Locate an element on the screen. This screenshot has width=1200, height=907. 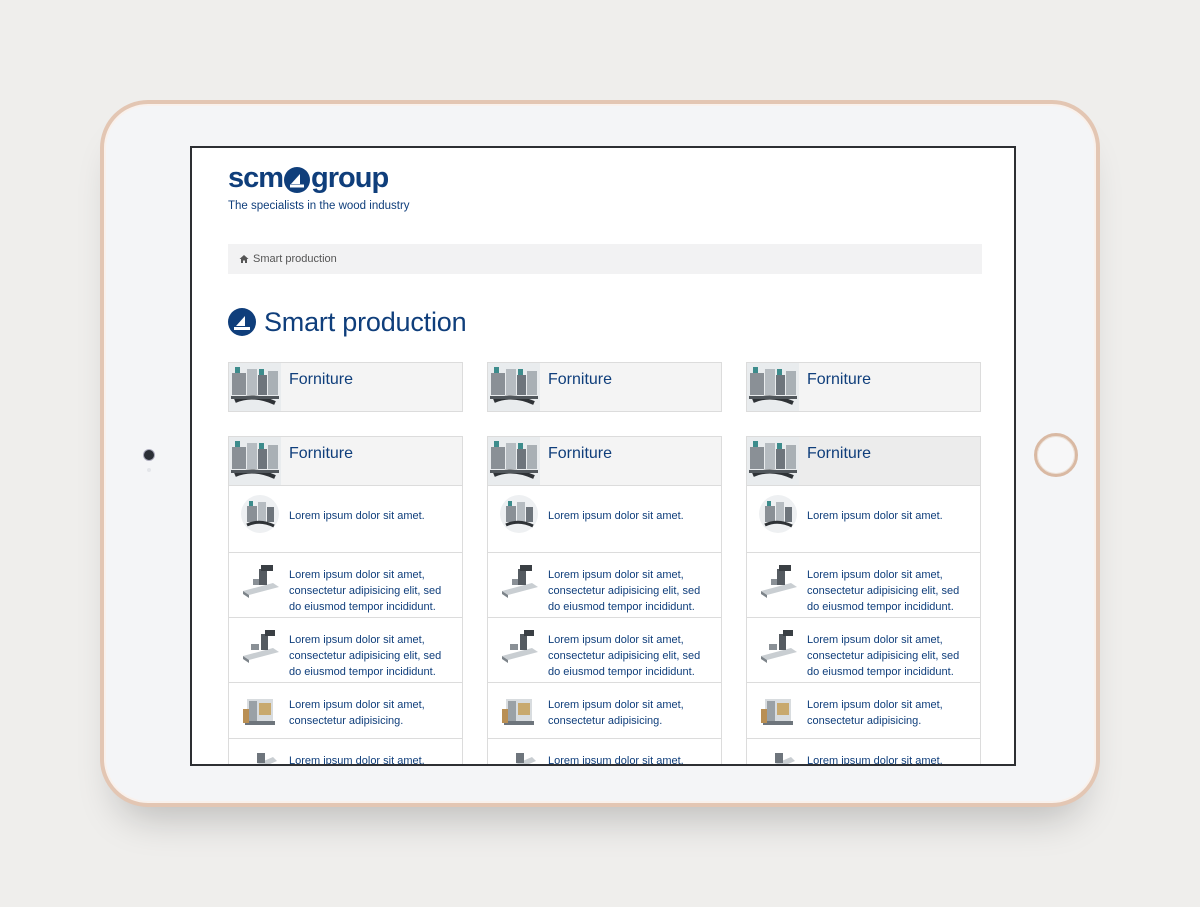
camera-sensor is located at coordinates (149, 470).